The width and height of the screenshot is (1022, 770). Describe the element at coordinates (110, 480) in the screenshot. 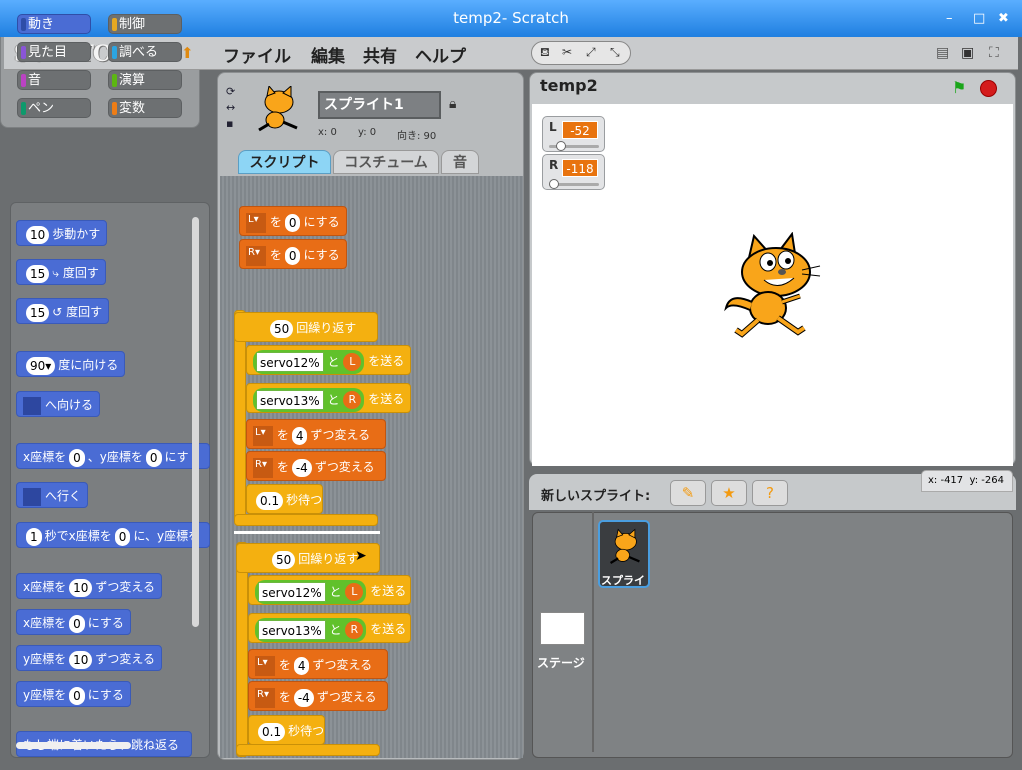

I see `blocks-palette` at that location.